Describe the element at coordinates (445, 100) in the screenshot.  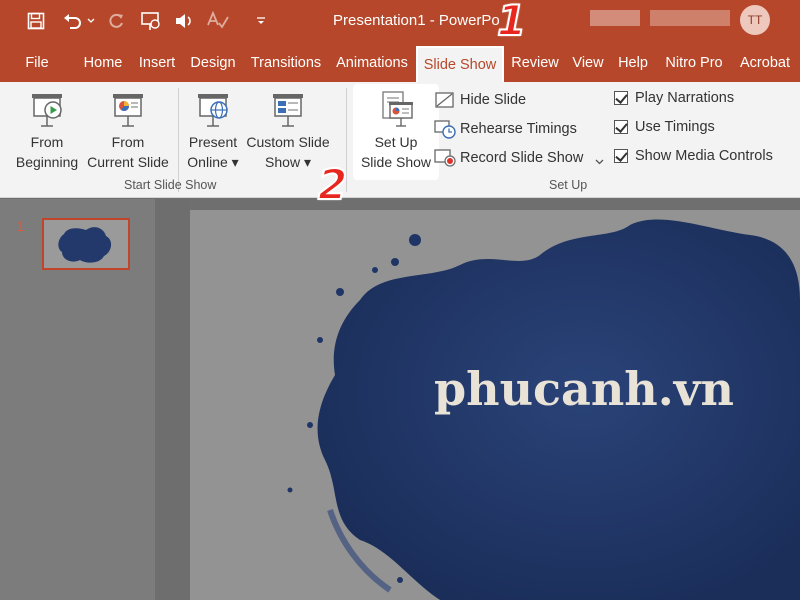
I see `hide-slide-icon` at that location.